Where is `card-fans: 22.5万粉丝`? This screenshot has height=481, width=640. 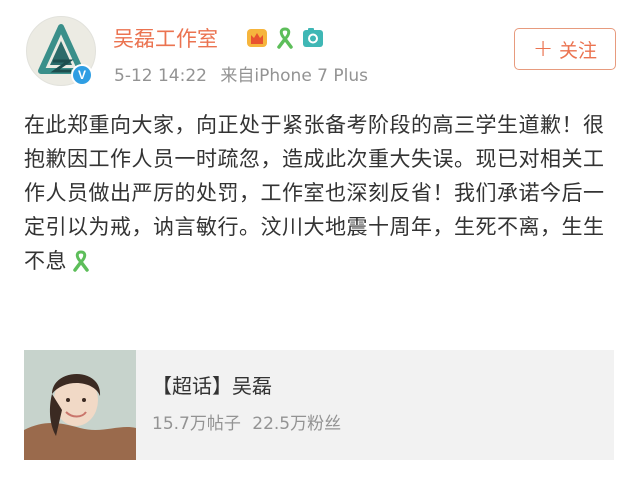
card-fans: 22.5万粉丝 is located at coordinates (297, 424).